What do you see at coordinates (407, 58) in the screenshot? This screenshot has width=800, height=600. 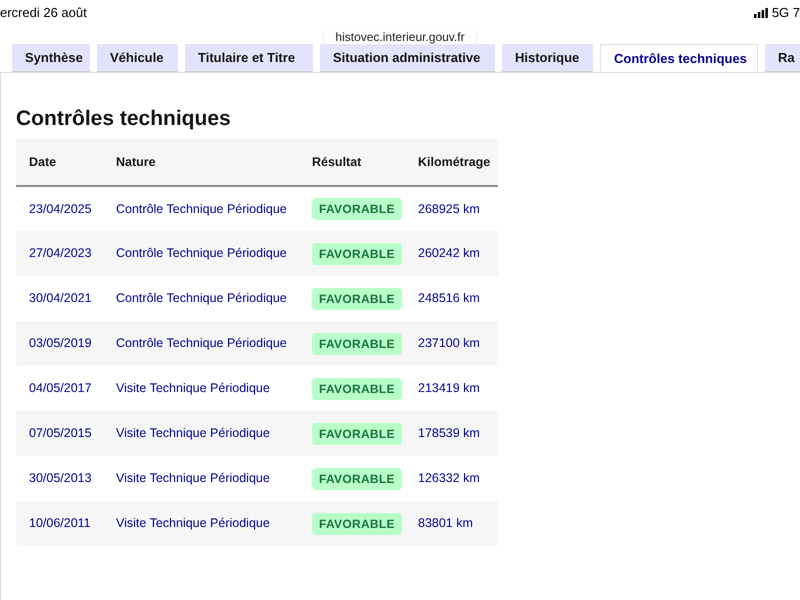 I see `tab: Situation administrative` at bounding box center [407, 58].